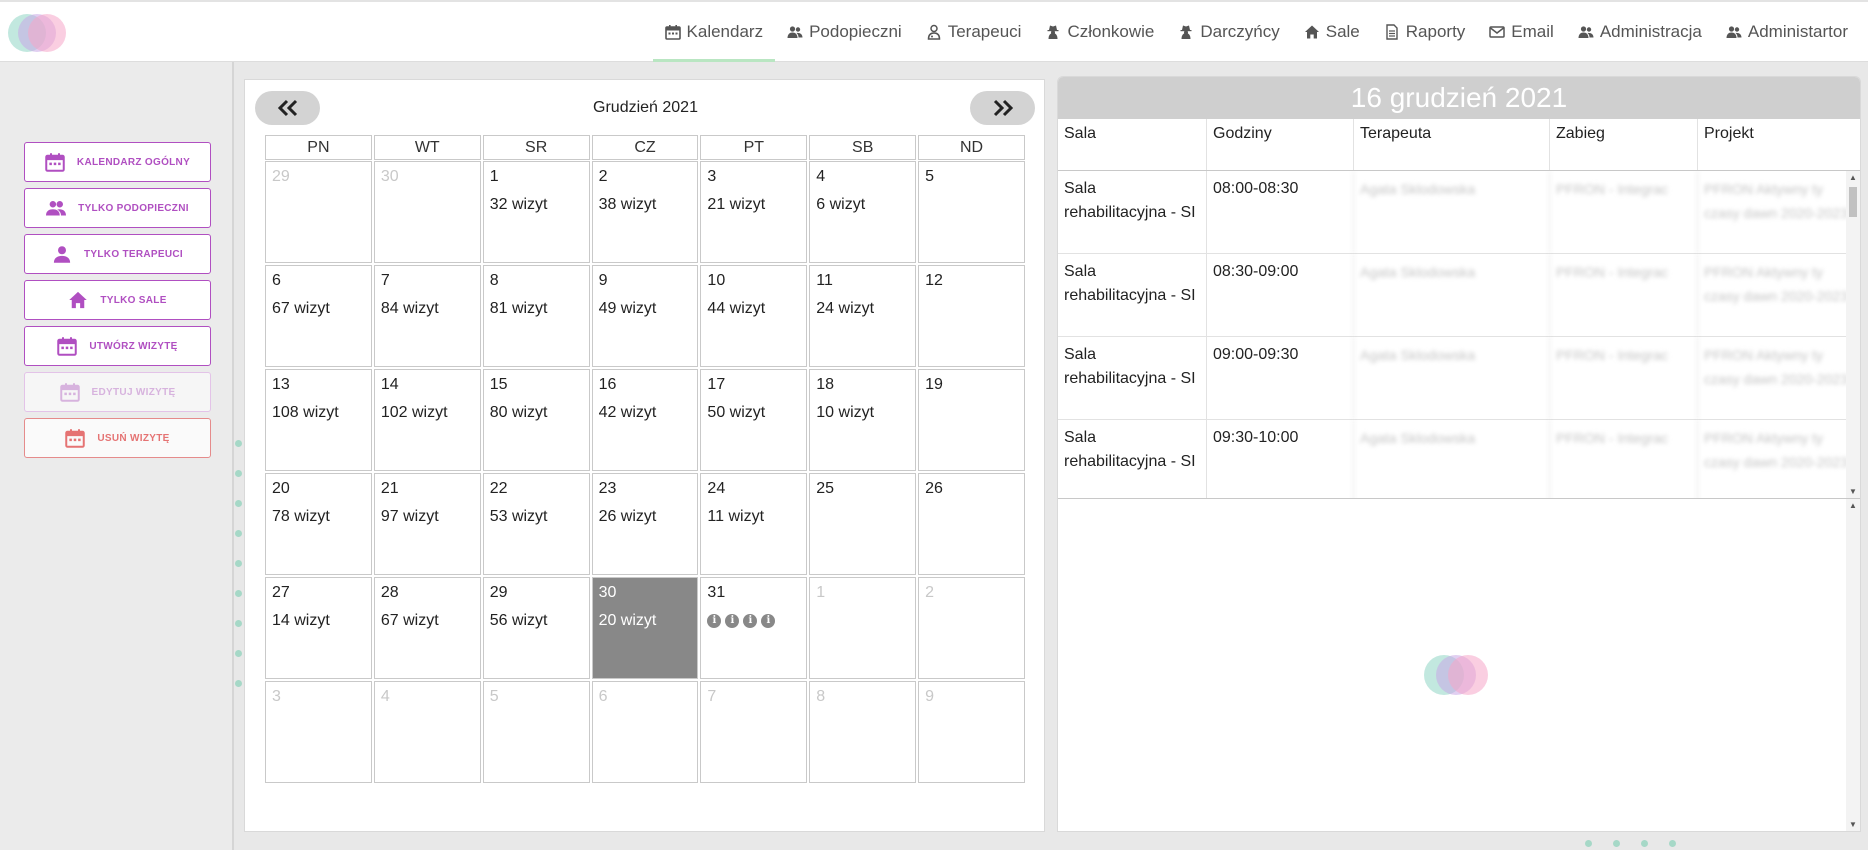  I want to click on loading-spinner-icon, so click(1456, 675).